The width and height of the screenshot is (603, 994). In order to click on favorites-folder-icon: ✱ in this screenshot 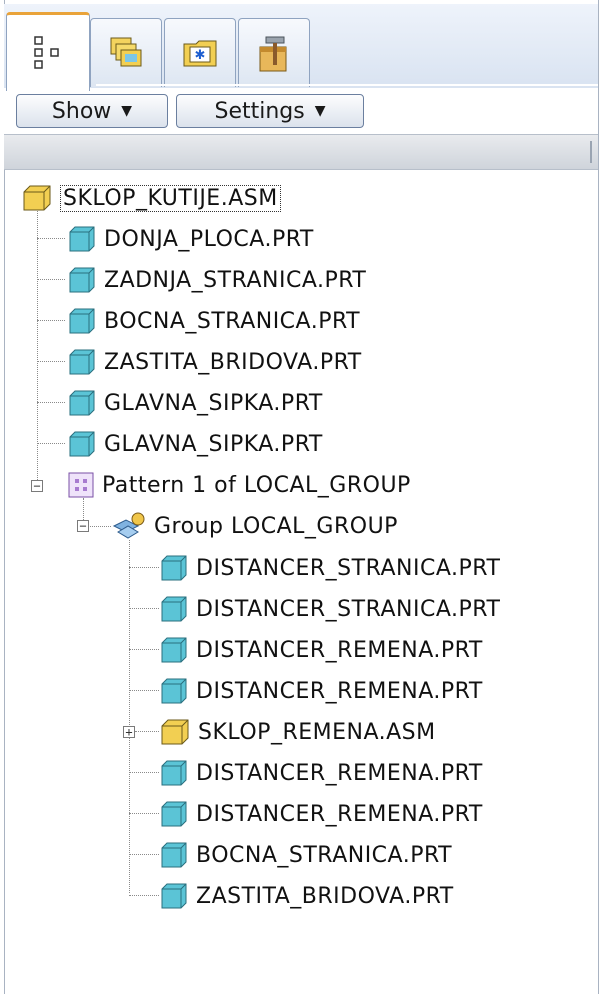, I will do `click(200, 53)`.